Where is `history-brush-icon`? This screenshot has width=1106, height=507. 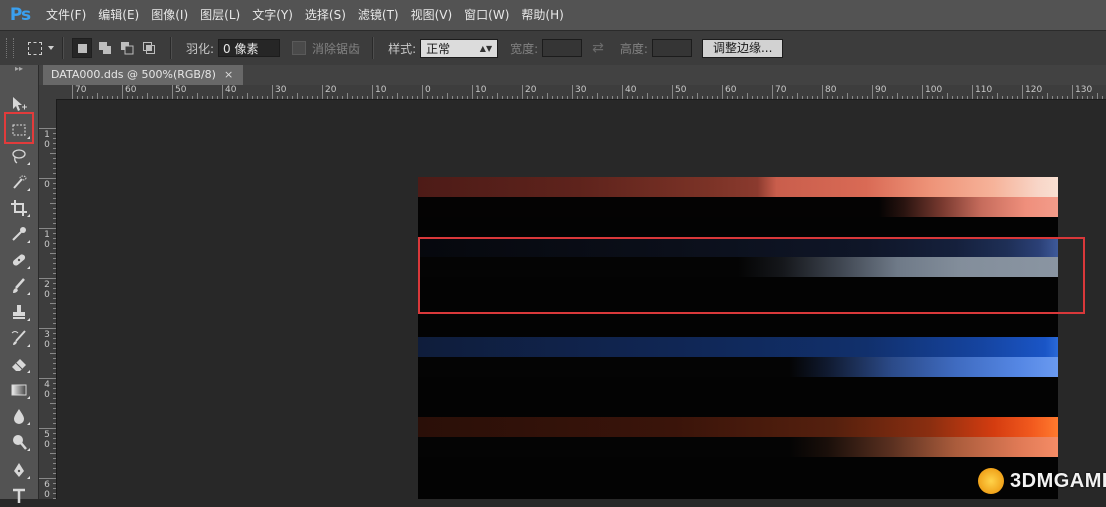 history-brush-icon is located at coordinates (19, 338).